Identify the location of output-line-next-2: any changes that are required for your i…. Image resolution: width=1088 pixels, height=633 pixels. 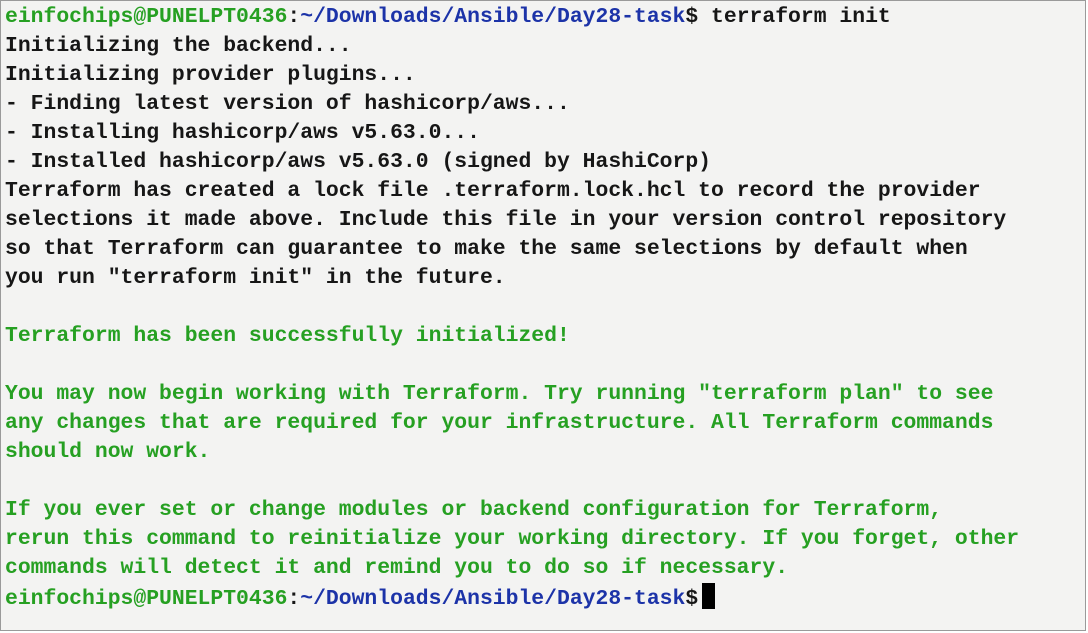
(499, 423).